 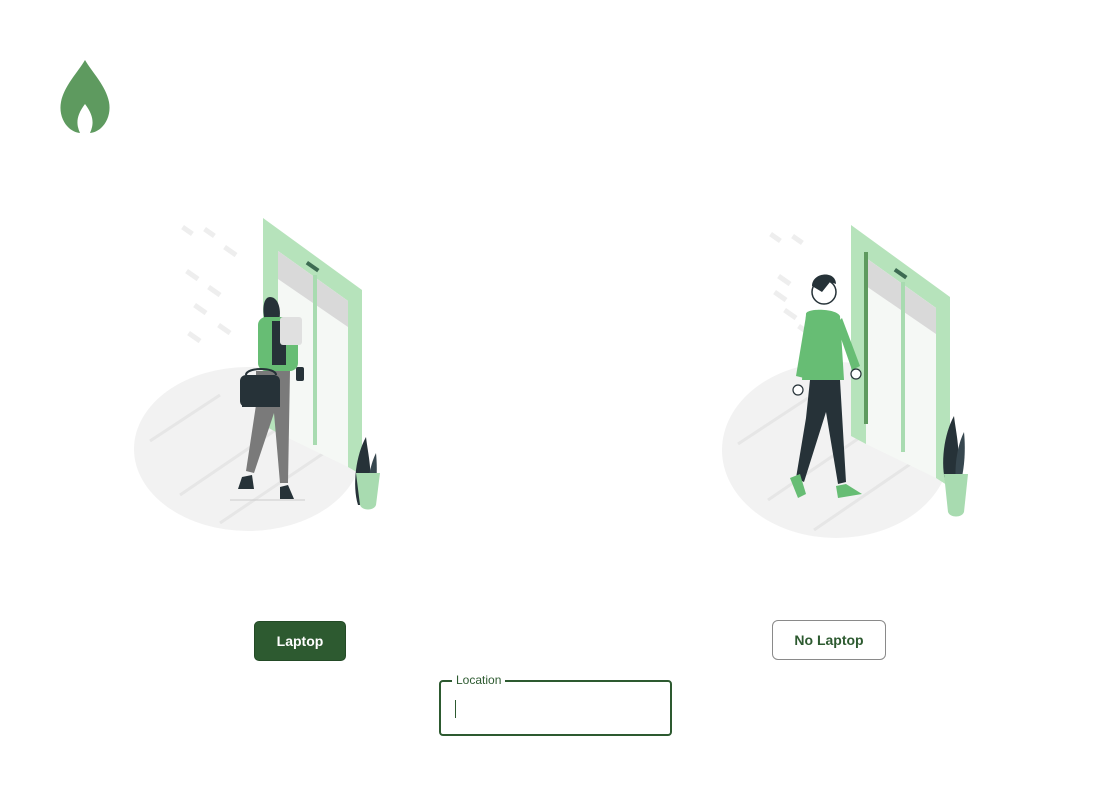 What do you see at coordinates (829, 640) in the screenshot?
I see `no-laptop-button: No Laptop` at bounding box center [829, 640].